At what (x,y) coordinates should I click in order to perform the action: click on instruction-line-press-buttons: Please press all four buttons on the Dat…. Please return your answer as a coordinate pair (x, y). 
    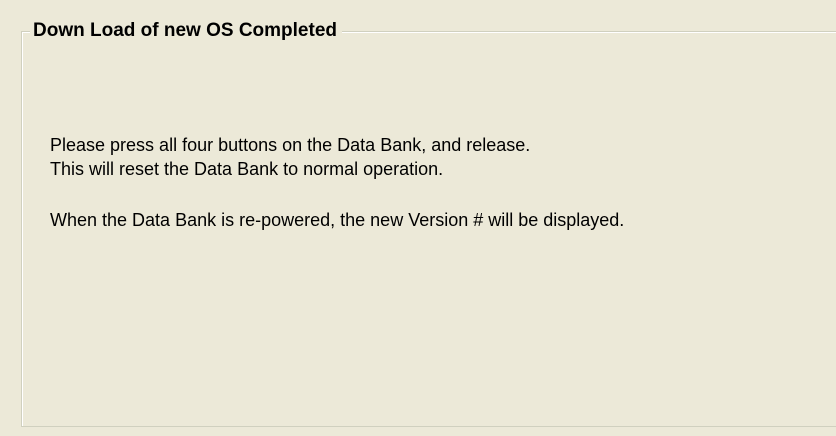
    Looking at the image, I should click on (290, 145).